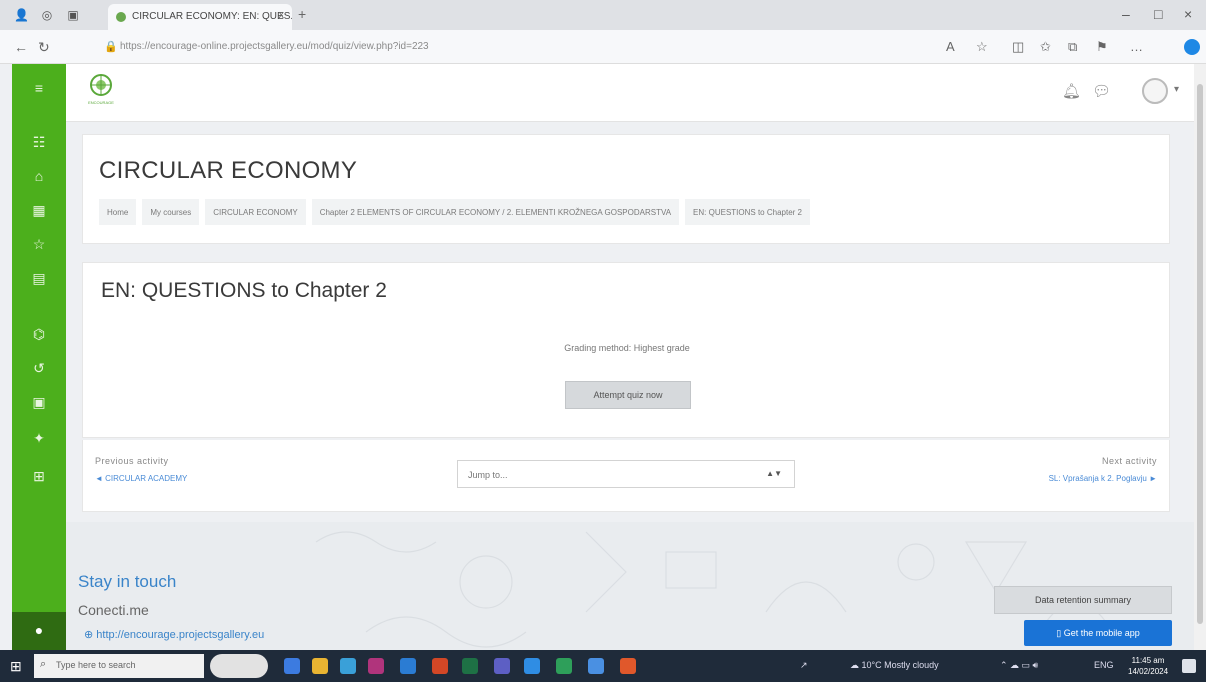 This screenshot has width=1206, height=682. What do you see at coordinates (1200, 354) in the screenshot?
I see `scrollbar-thumb` at bounding box center [1200, 354].